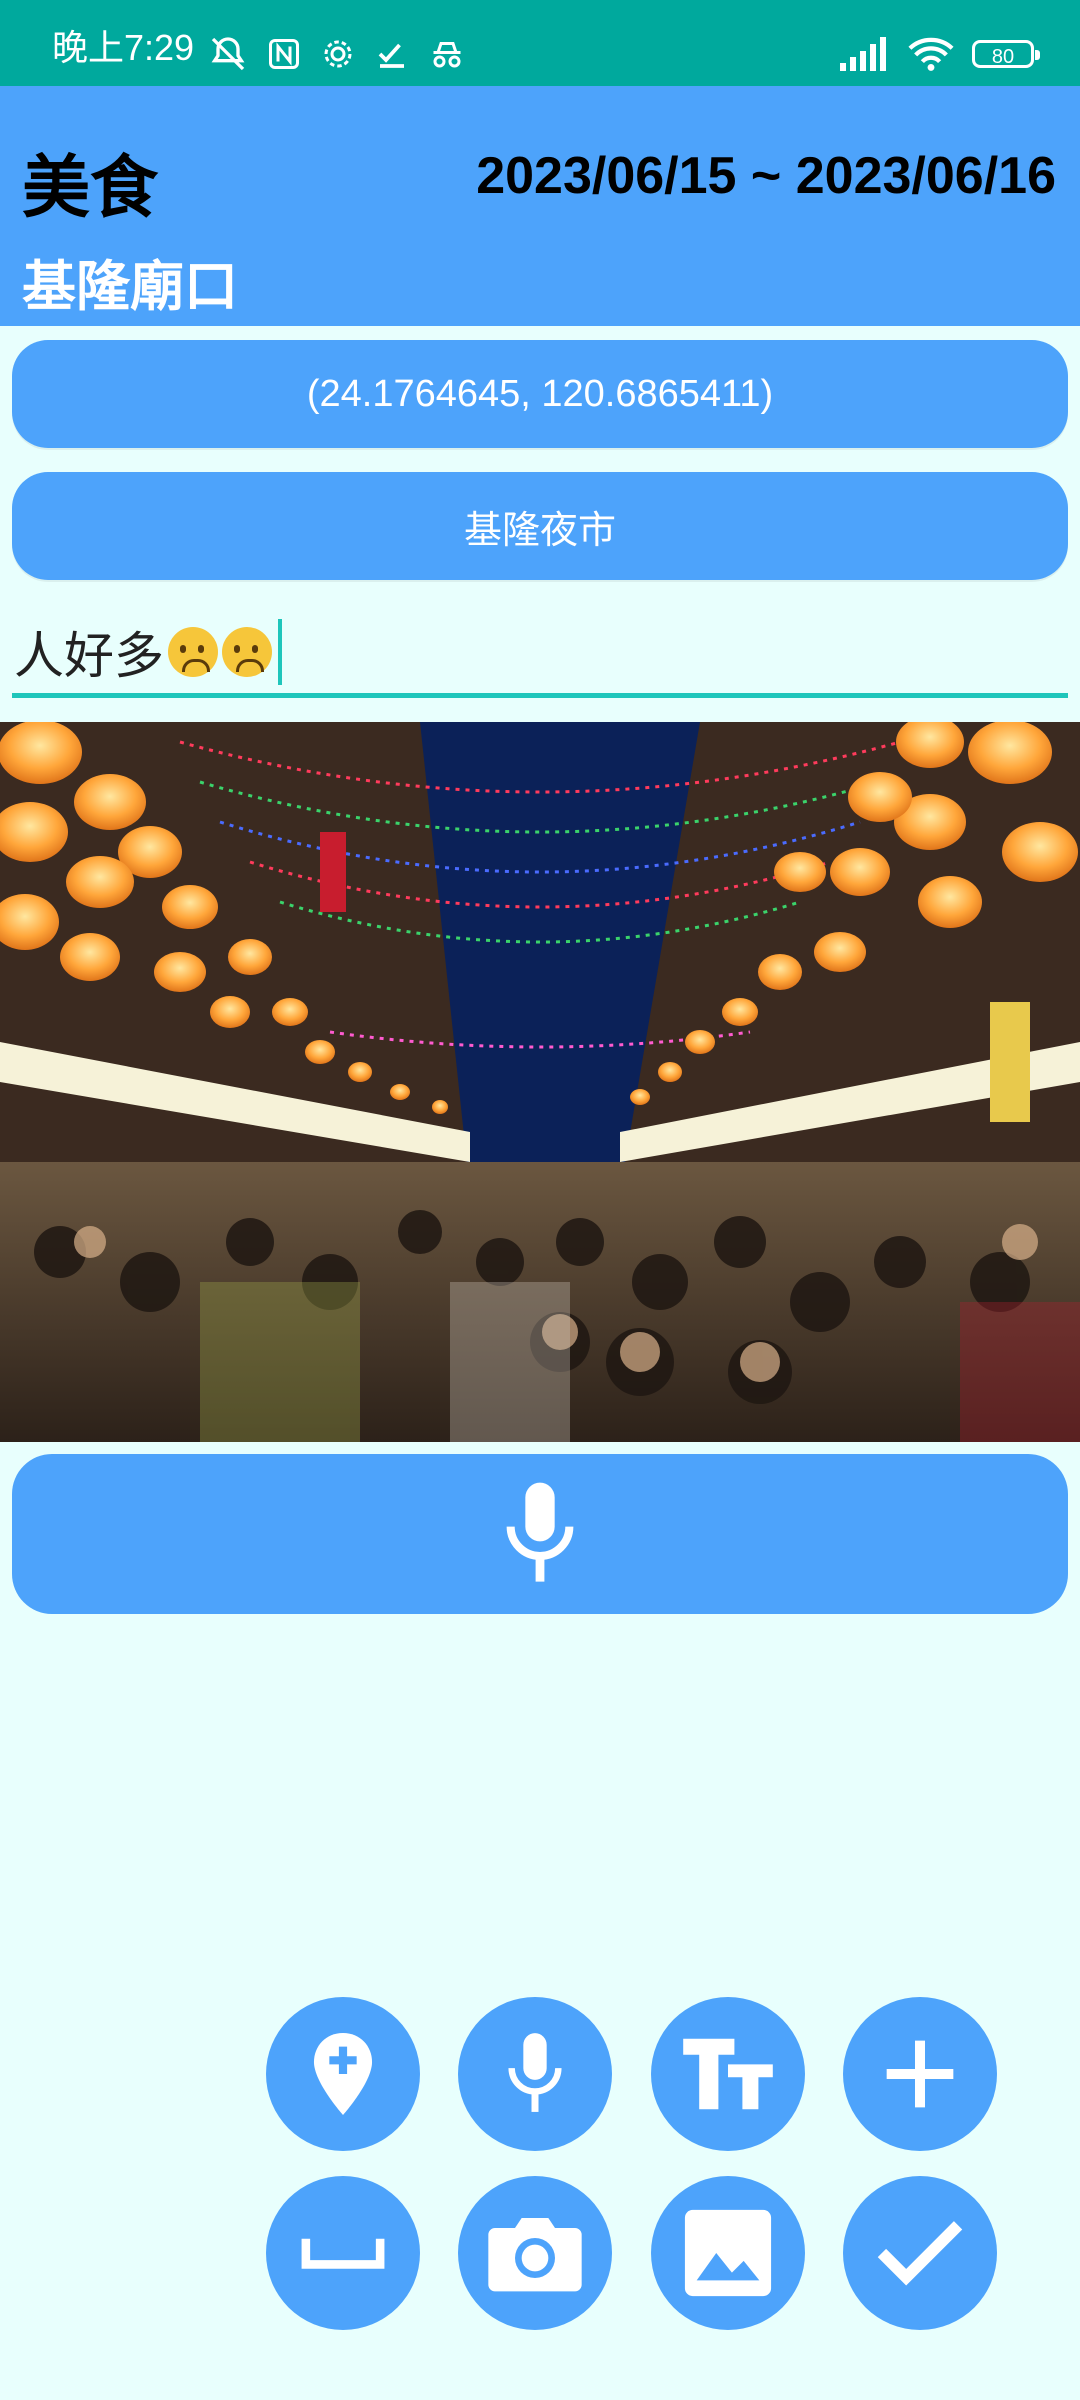 The width and height of the screenshot is (1080, 2400). Describe the element at coordinates (338, 54) in the screenshot. I see `settings-icon` at that location.